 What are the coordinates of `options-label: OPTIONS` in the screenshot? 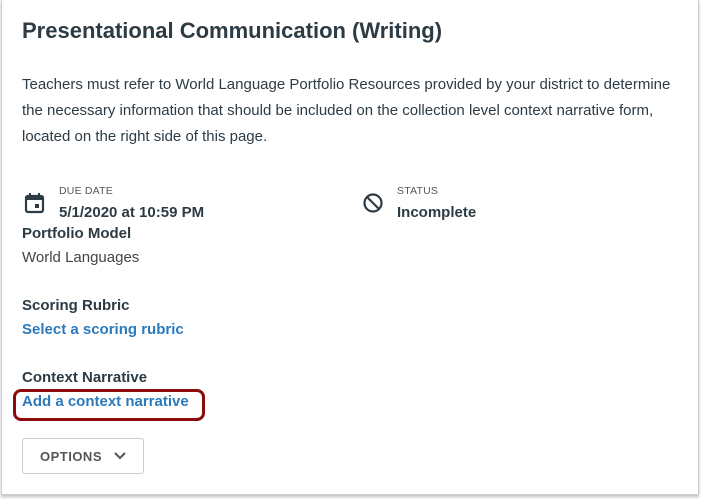 It's located at (70, 456).